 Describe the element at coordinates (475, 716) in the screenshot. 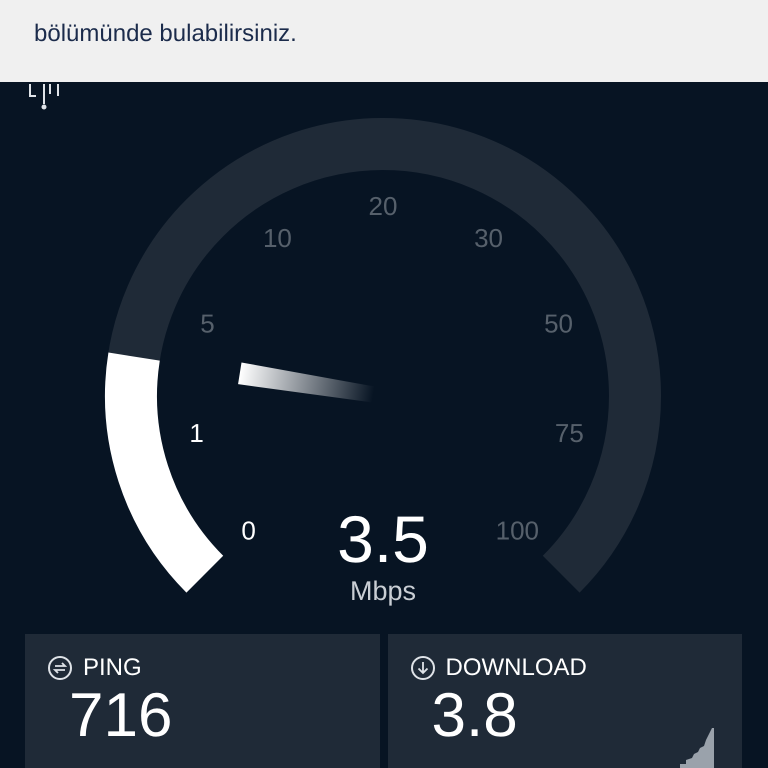

I see `result-value: 3.8` at that location.